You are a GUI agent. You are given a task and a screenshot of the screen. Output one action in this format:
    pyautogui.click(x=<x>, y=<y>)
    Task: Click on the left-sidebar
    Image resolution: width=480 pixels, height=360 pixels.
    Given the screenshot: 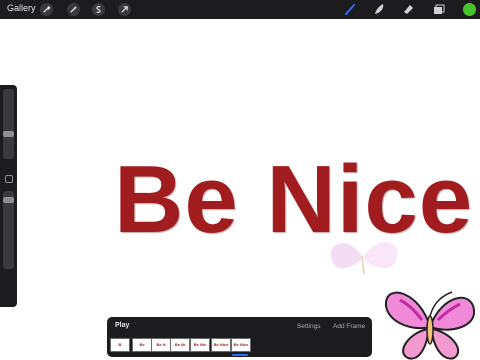 What is the action you would take?
    pyautogui.click(x=8, y=196)
    